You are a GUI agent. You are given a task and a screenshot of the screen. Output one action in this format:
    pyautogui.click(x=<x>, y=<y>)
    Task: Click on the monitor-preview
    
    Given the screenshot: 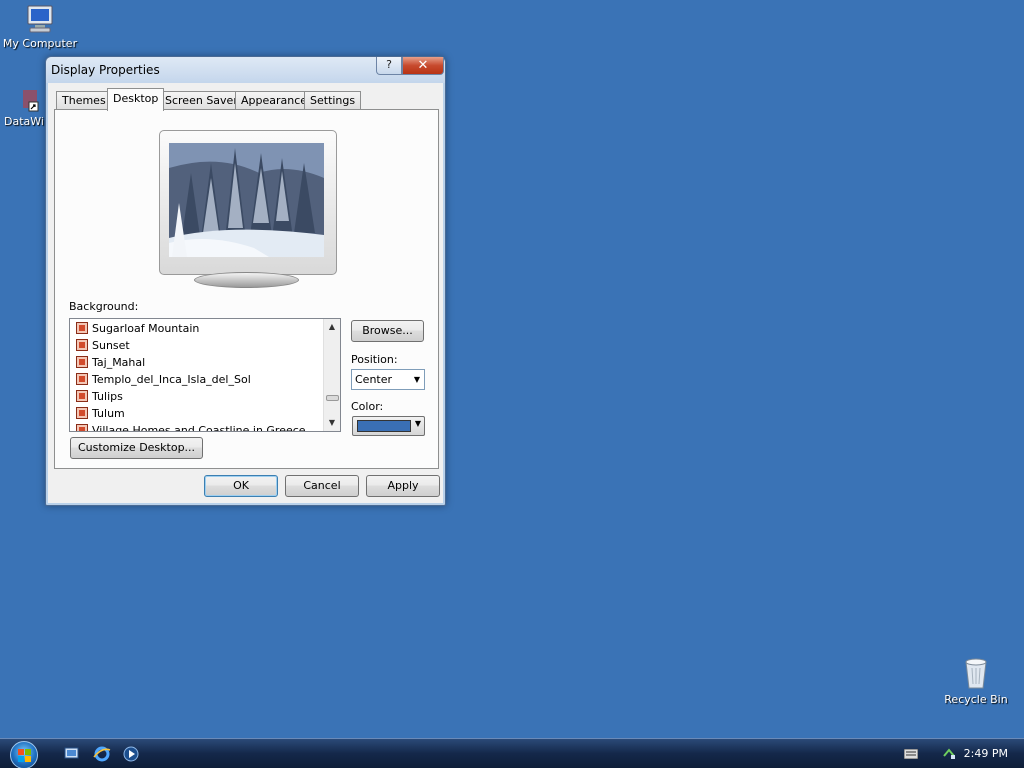 What is the action you would take?
    pyautogui.click(x=248, y=211)
    